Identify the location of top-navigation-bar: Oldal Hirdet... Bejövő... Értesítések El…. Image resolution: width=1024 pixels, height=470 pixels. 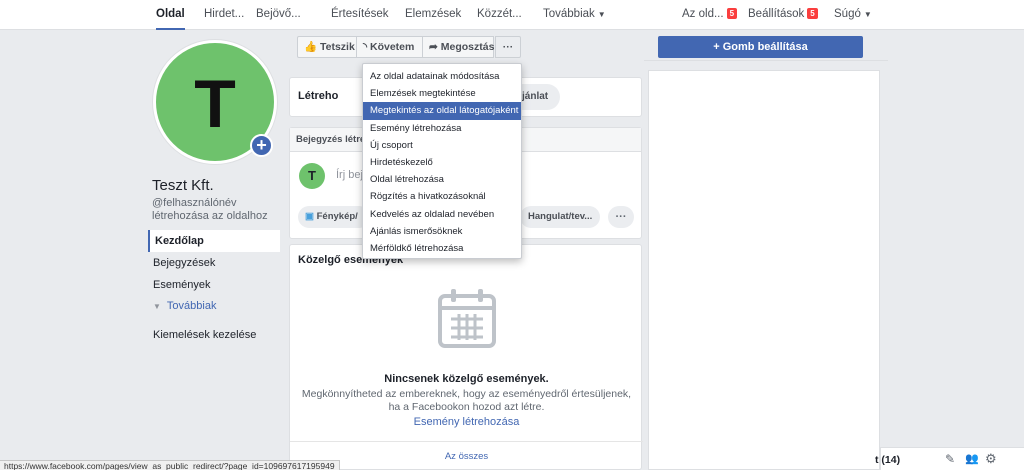
(512, 15).